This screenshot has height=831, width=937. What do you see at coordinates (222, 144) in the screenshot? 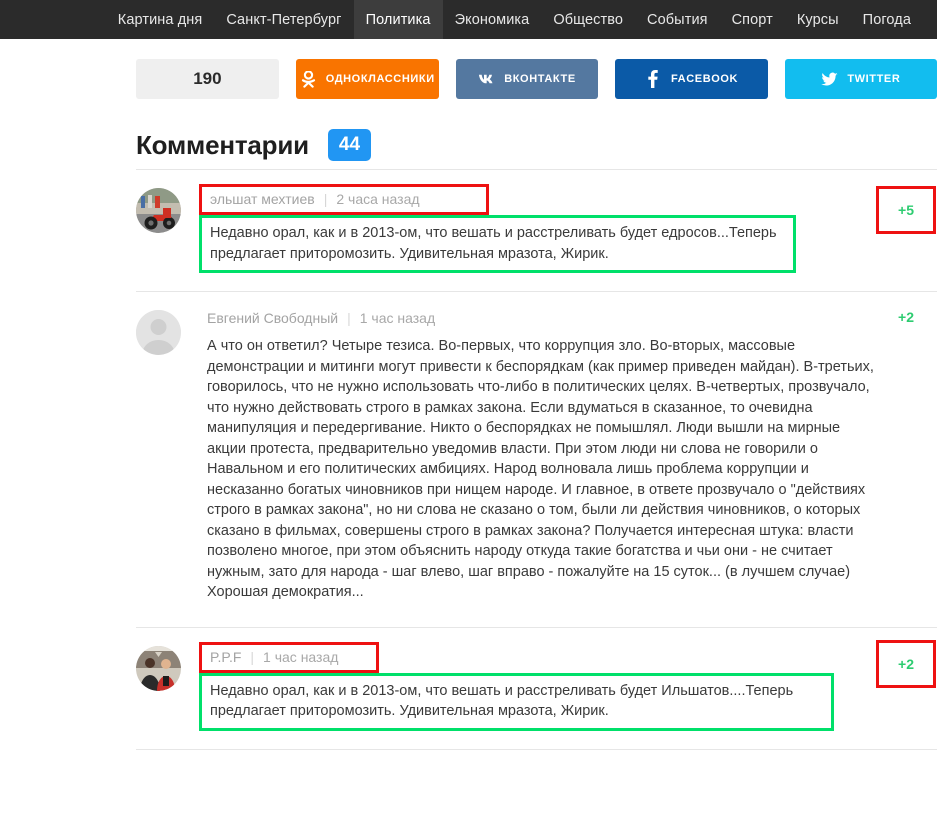
I see `comments-title: Комментарии` at bounding box center [222, 144].